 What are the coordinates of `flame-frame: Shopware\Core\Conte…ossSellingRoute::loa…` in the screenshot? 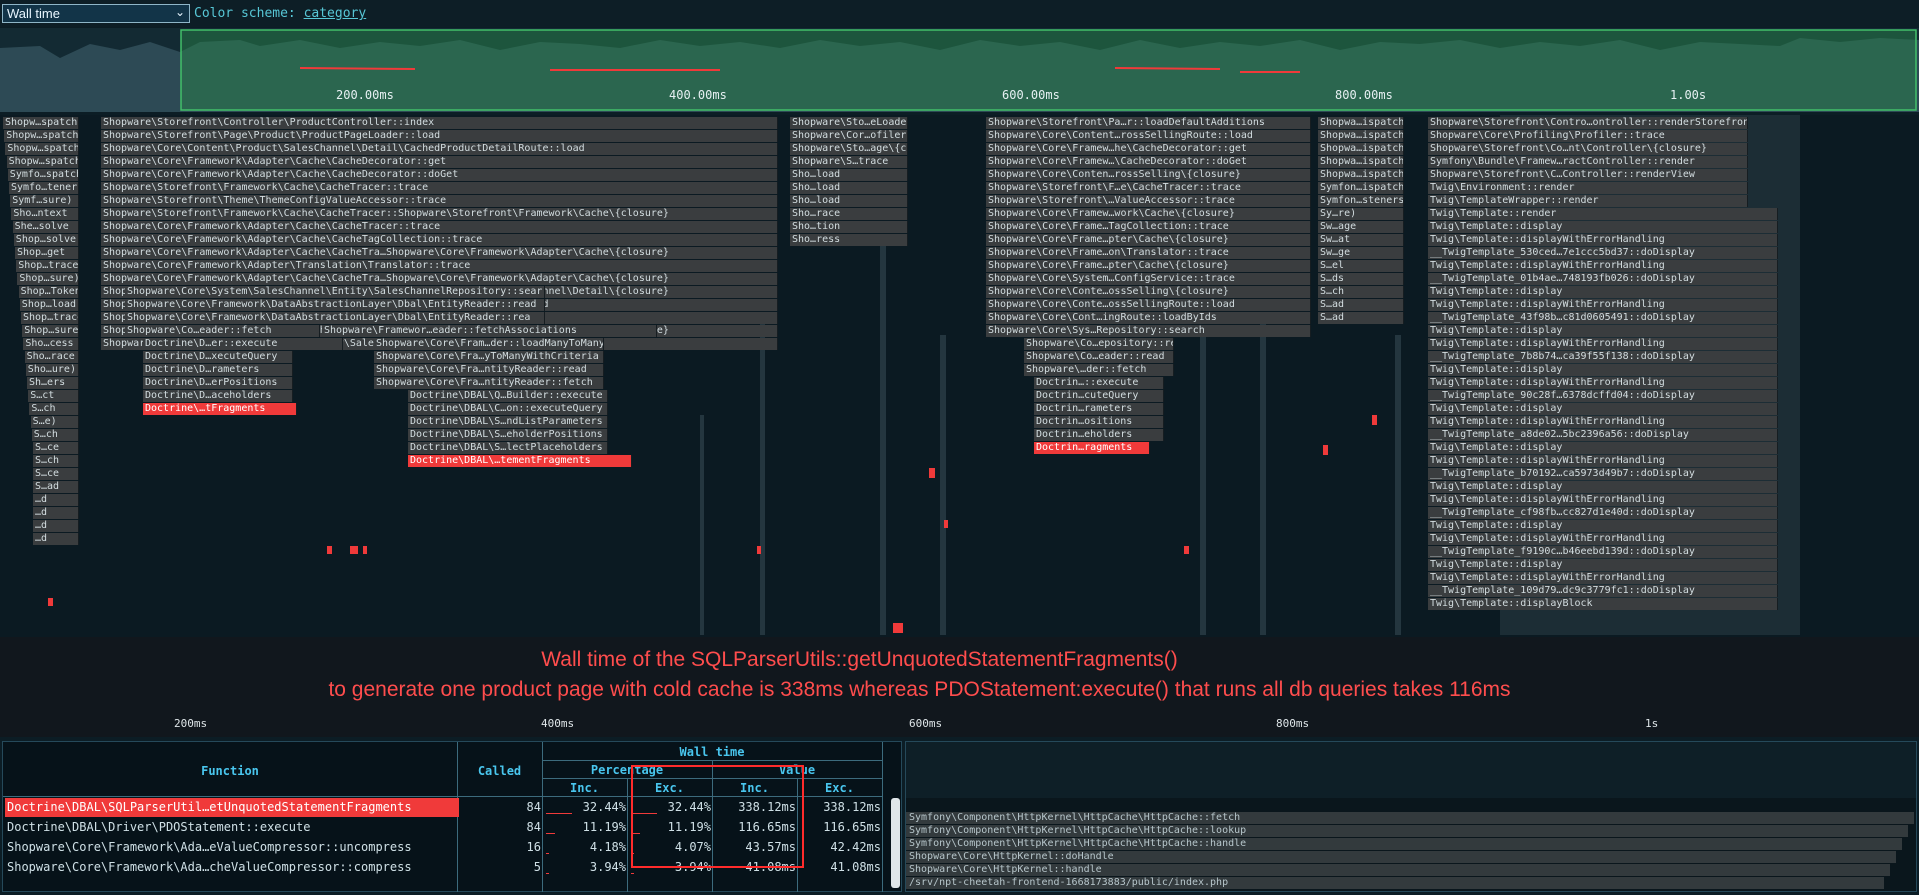 It's located at (1148, 305).